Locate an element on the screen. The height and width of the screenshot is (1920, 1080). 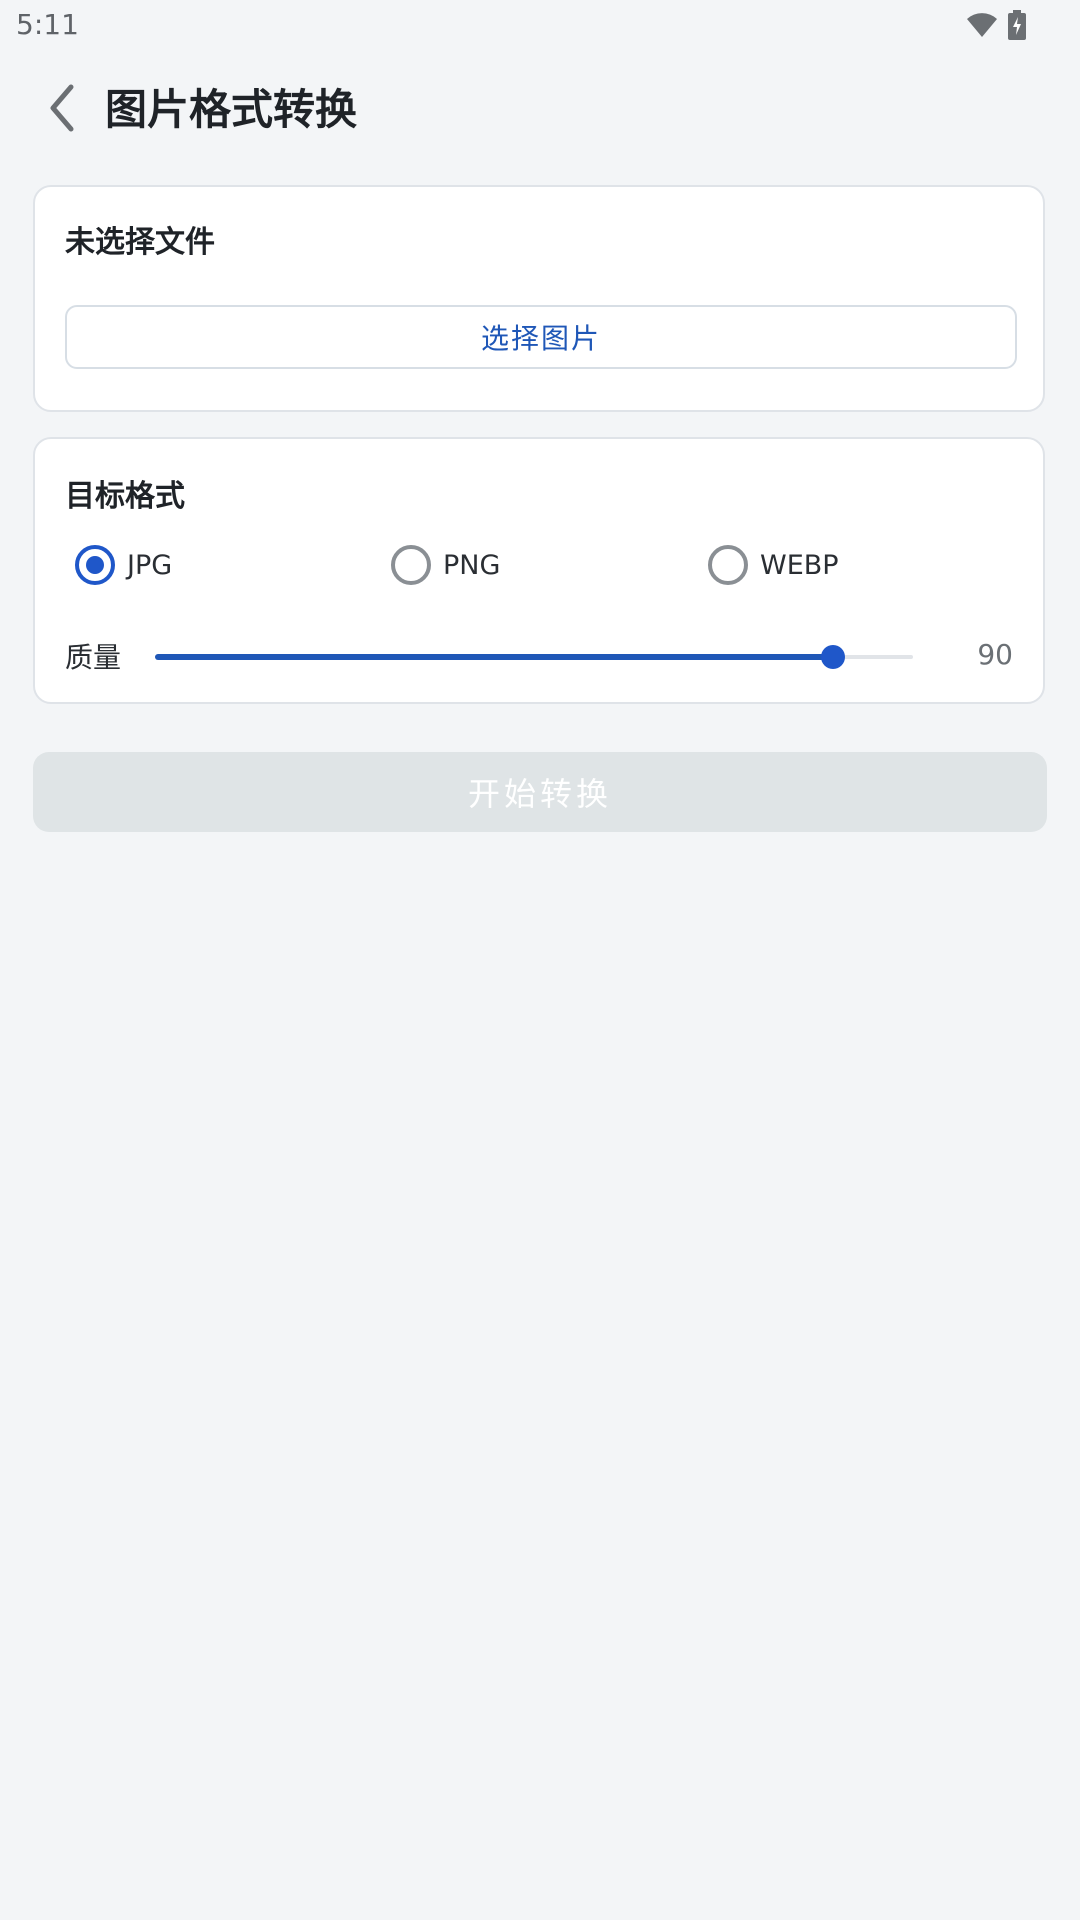
quality-slider is located at coordinates (533, 657).